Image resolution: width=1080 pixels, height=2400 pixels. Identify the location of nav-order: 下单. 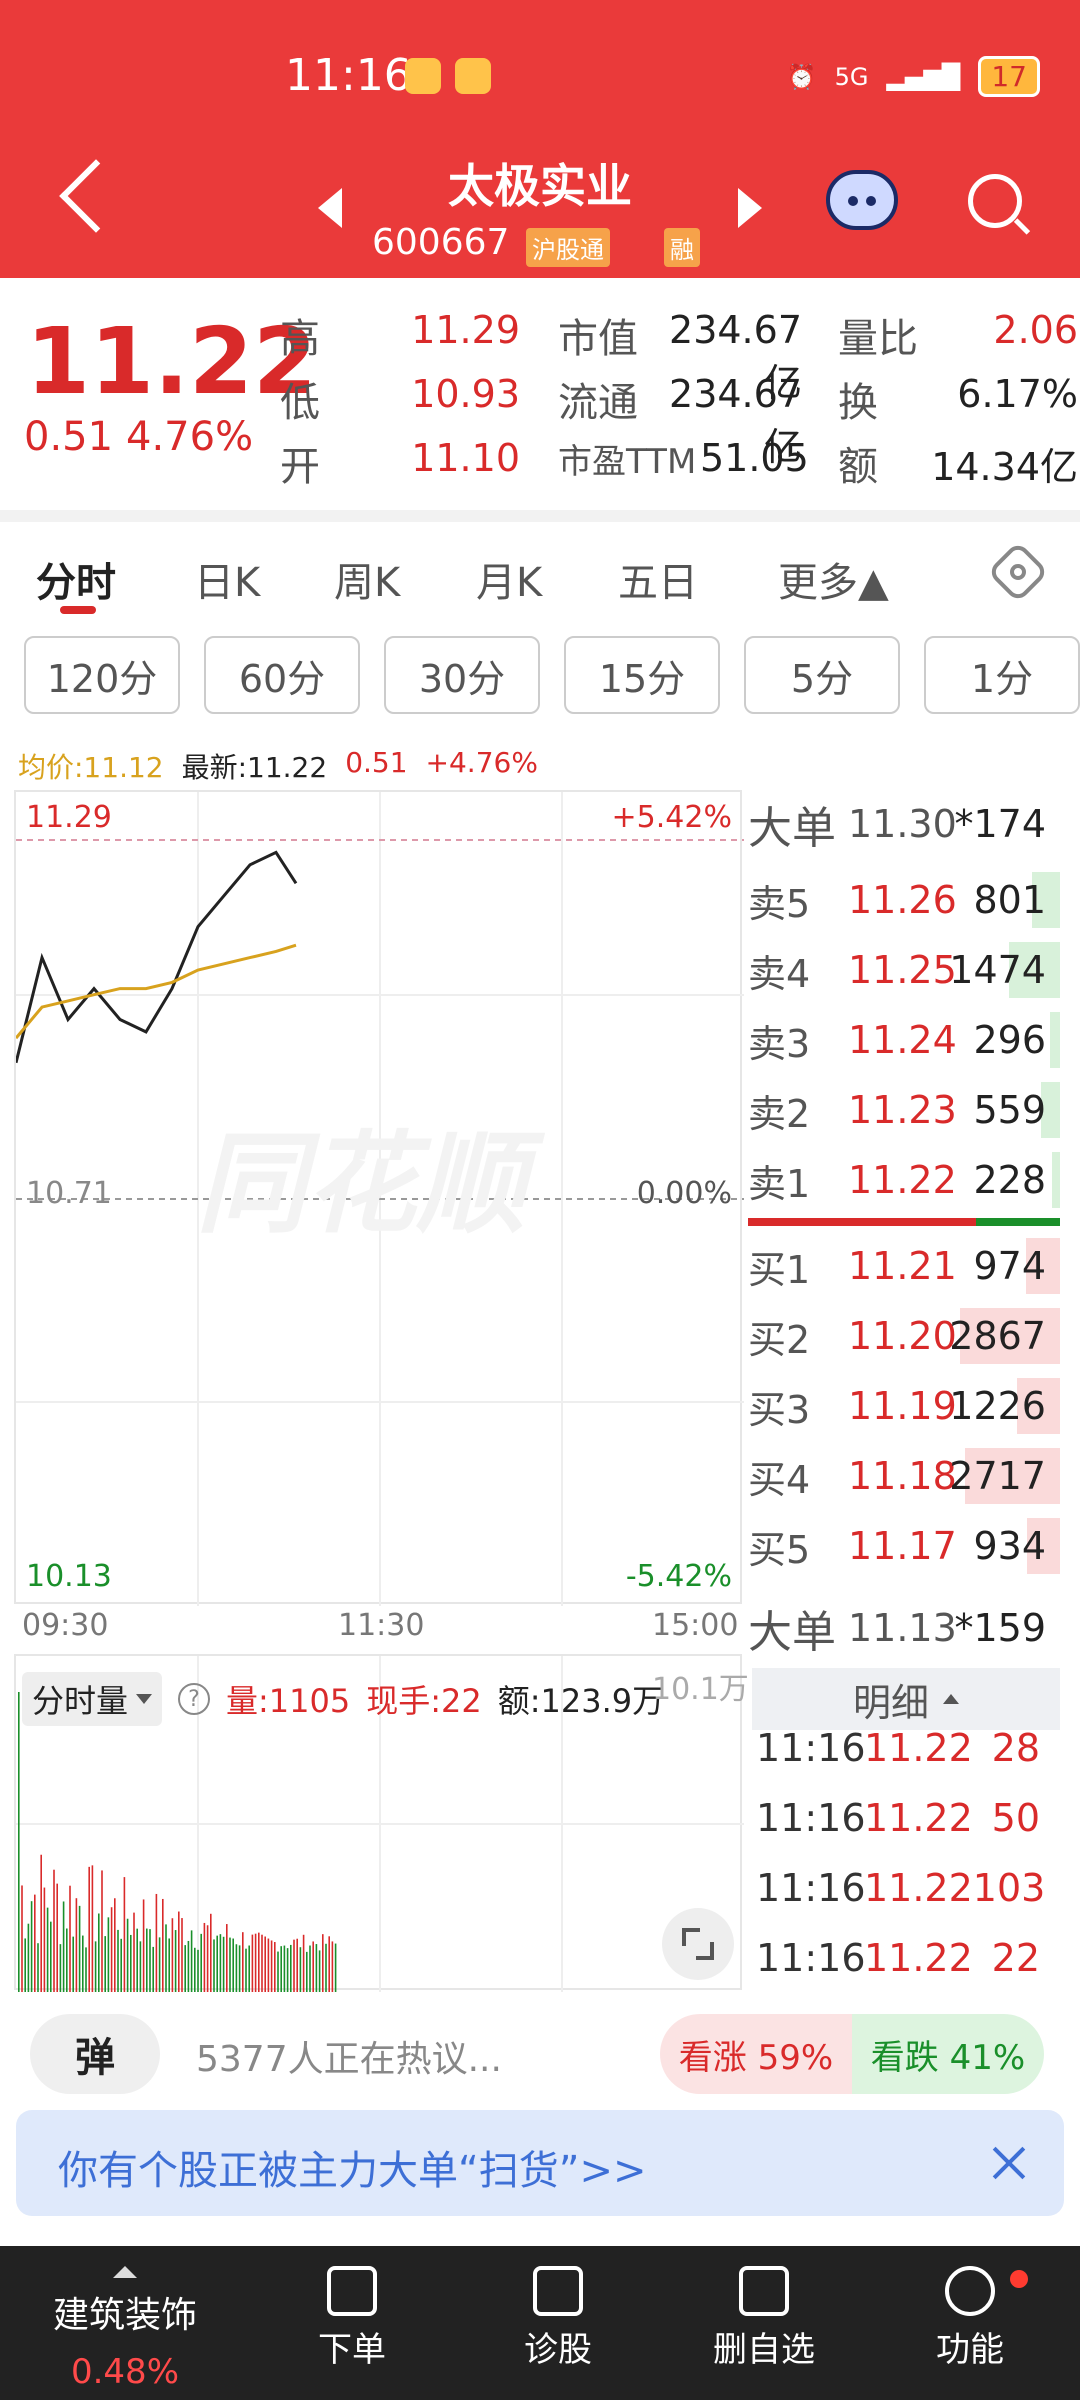
(352, 2318).